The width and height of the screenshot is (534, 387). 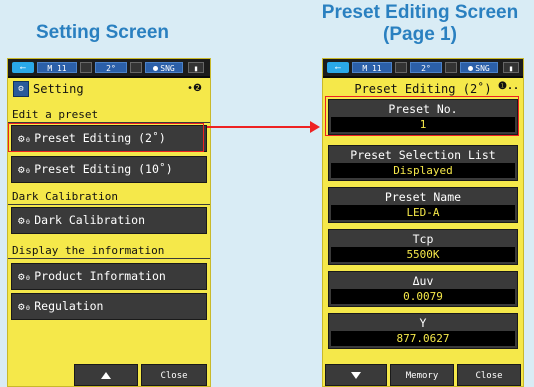 I want to click on caption-line-1: Preset Editing Screen, so click(x=420, y=12).